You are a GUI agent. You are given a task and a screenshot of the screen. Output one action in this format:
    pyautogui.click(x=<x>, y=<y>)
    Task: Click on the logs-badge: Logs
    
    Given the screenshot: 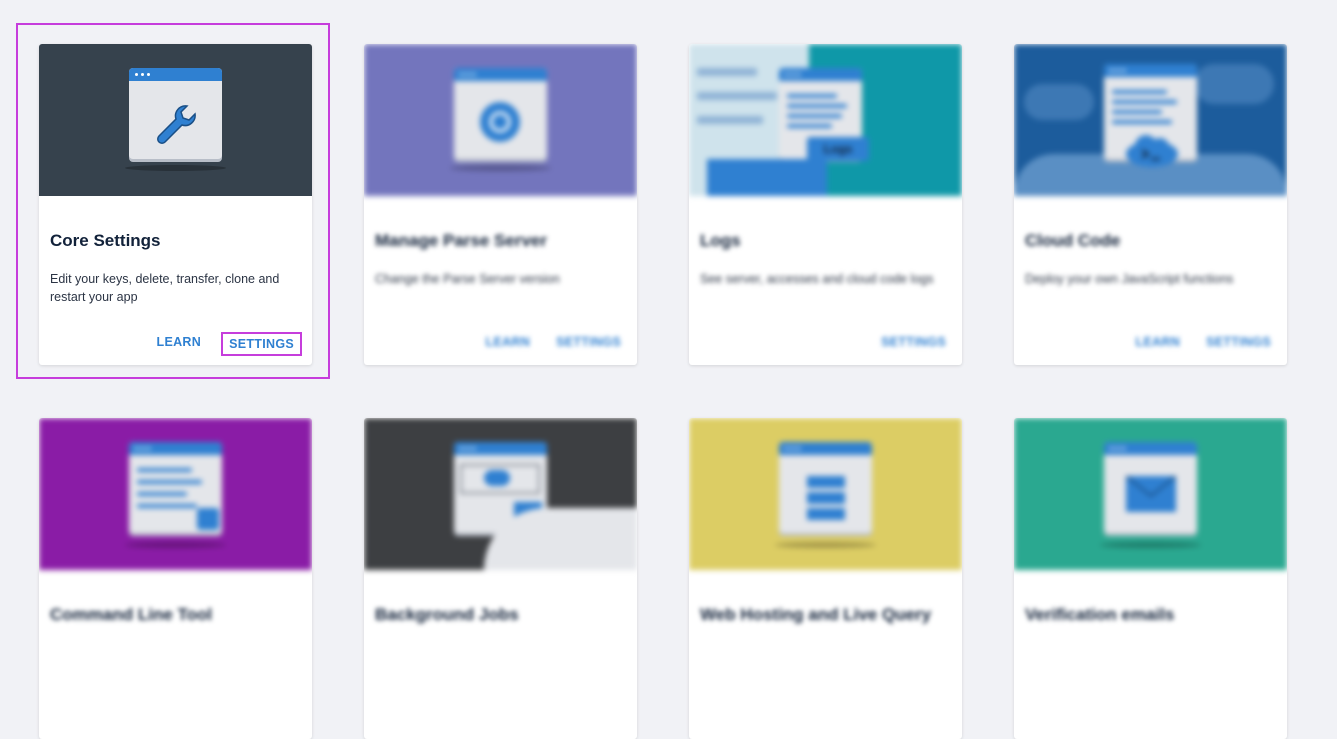 What is the action you would take?
    pyautogui.click(x=838, y=149)
    